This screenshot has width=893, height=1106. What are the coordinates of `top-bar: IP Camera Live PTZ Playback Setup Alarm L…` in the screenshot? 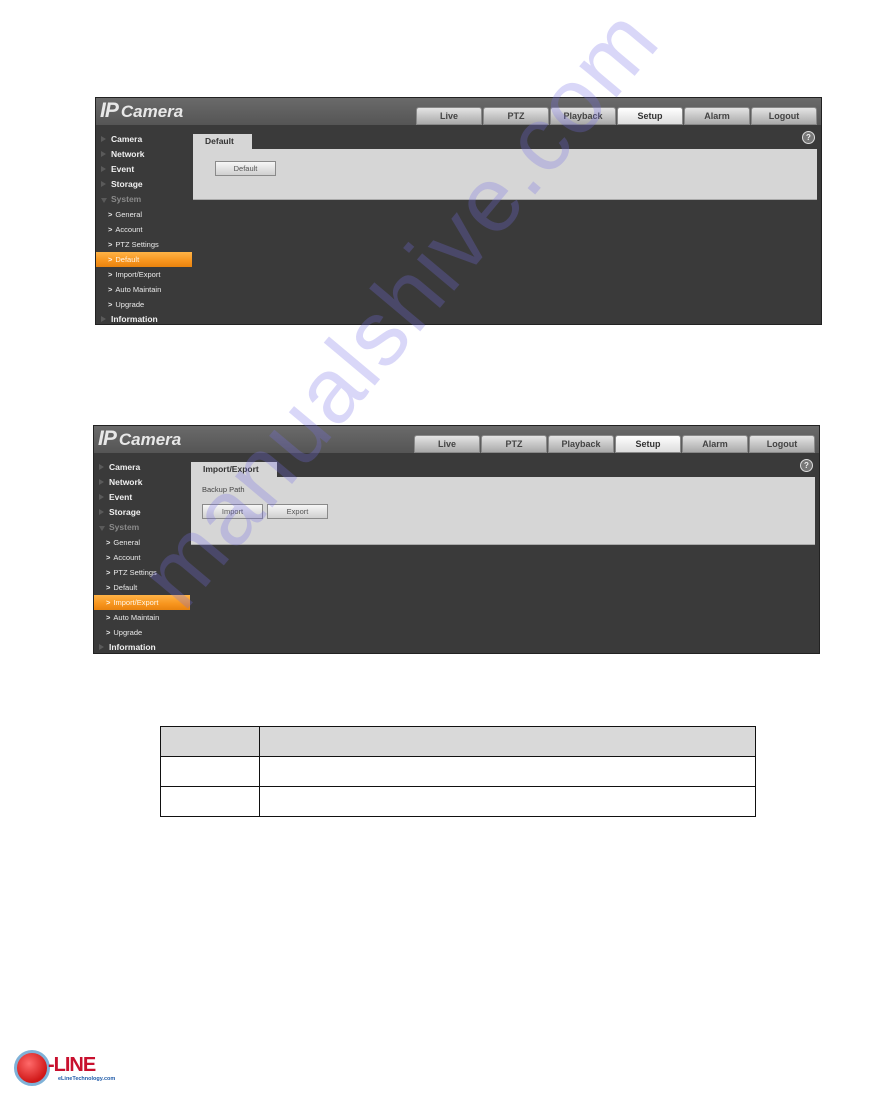 It's located at (456, 439).